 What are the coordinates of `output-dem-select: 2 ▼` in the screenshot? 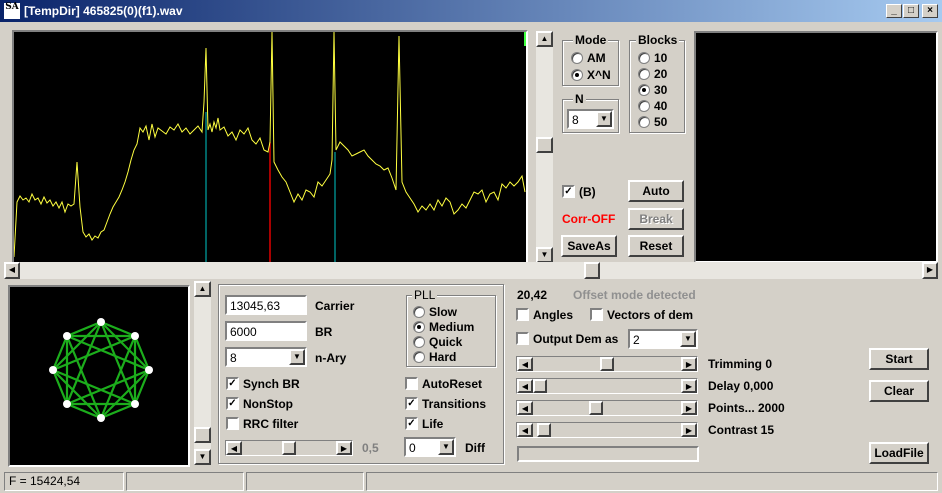 It's located at (663, 339).